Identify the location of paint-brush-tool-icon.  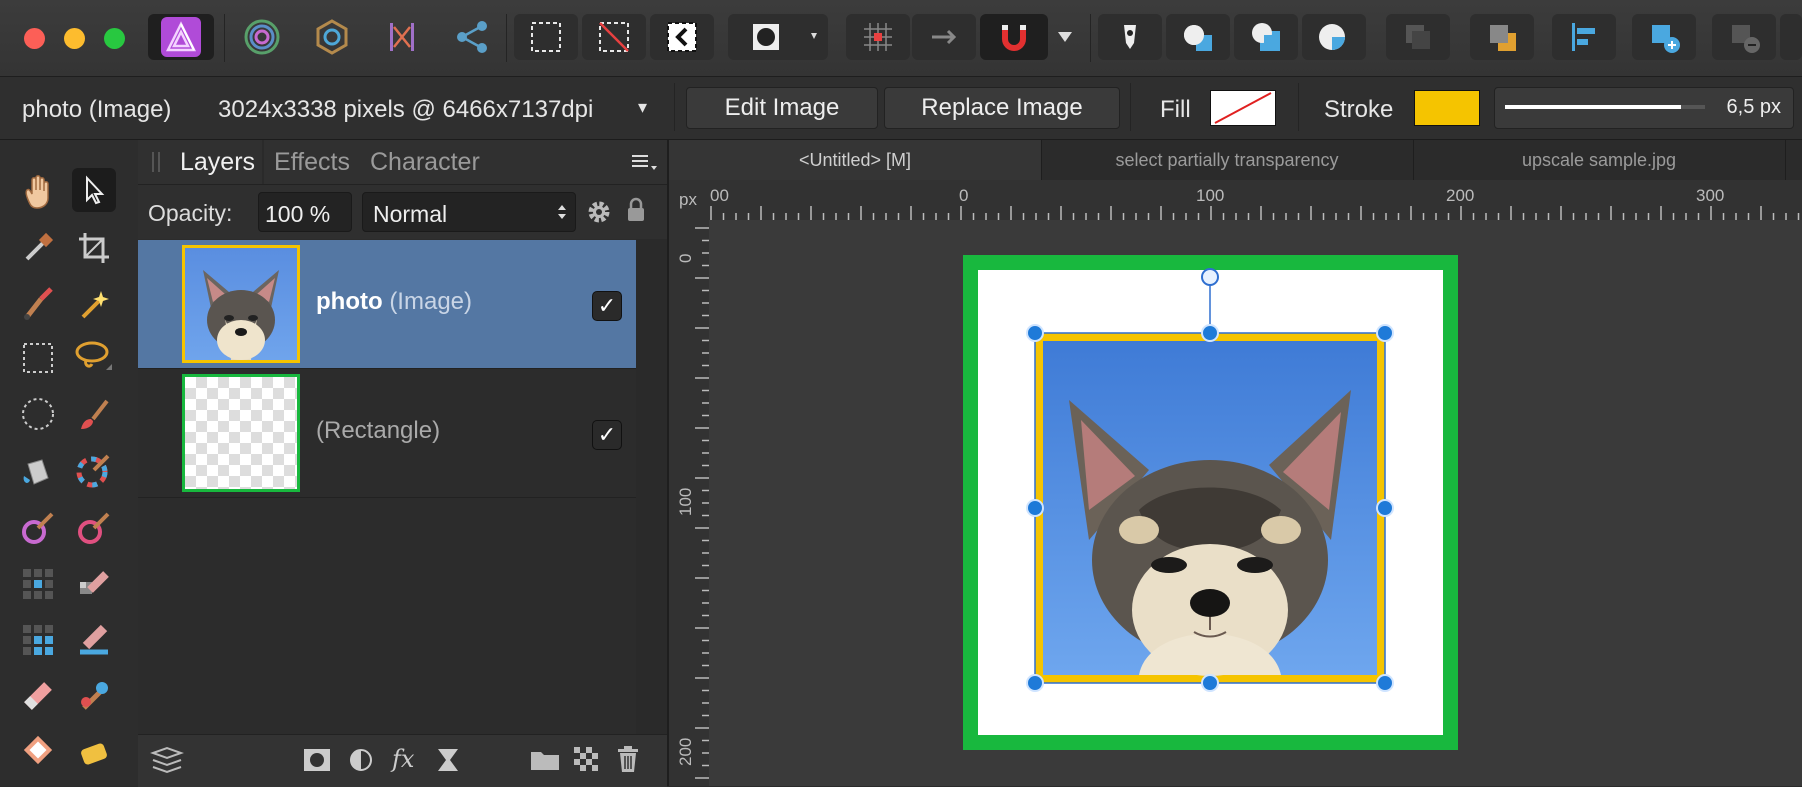
(38, 304).